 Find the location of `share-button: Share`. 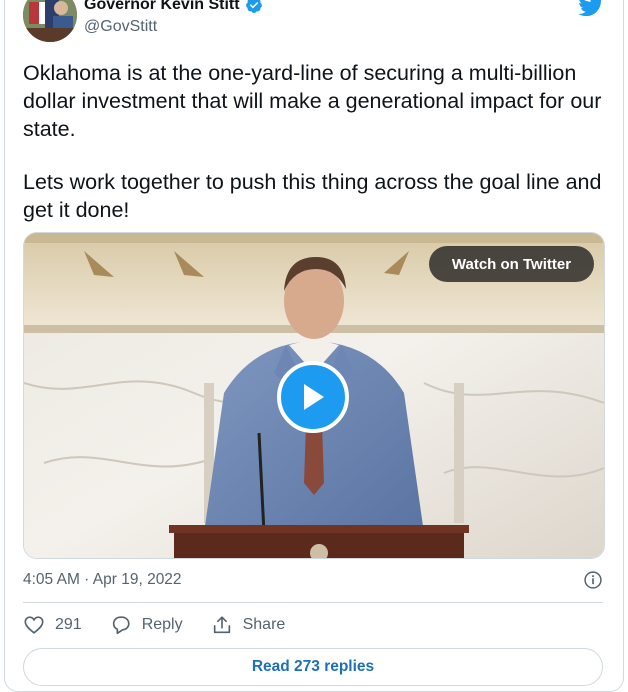

share-button: Share is located at coordinates (248, 625).